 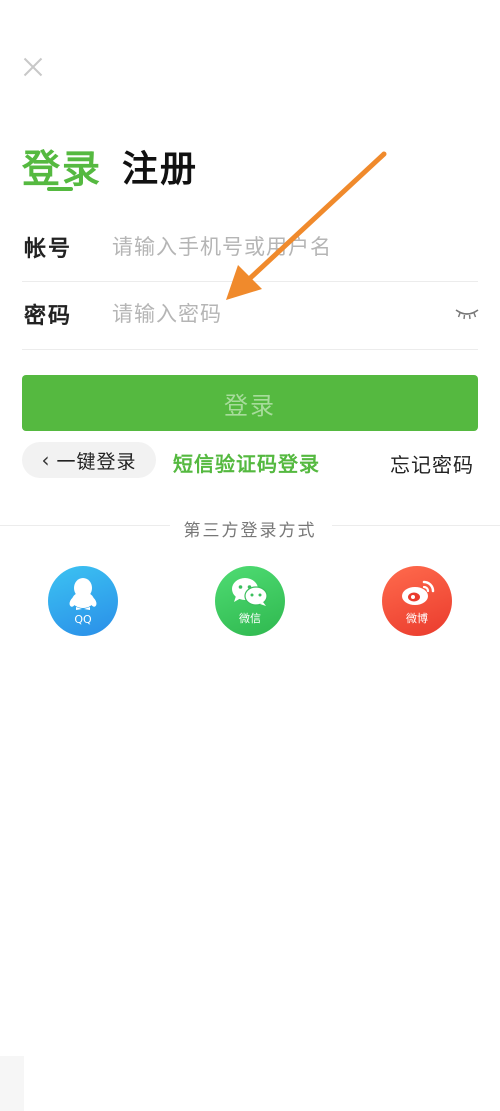 I want to click on weibo-login-button: 微博, so click(x=417, y=601).